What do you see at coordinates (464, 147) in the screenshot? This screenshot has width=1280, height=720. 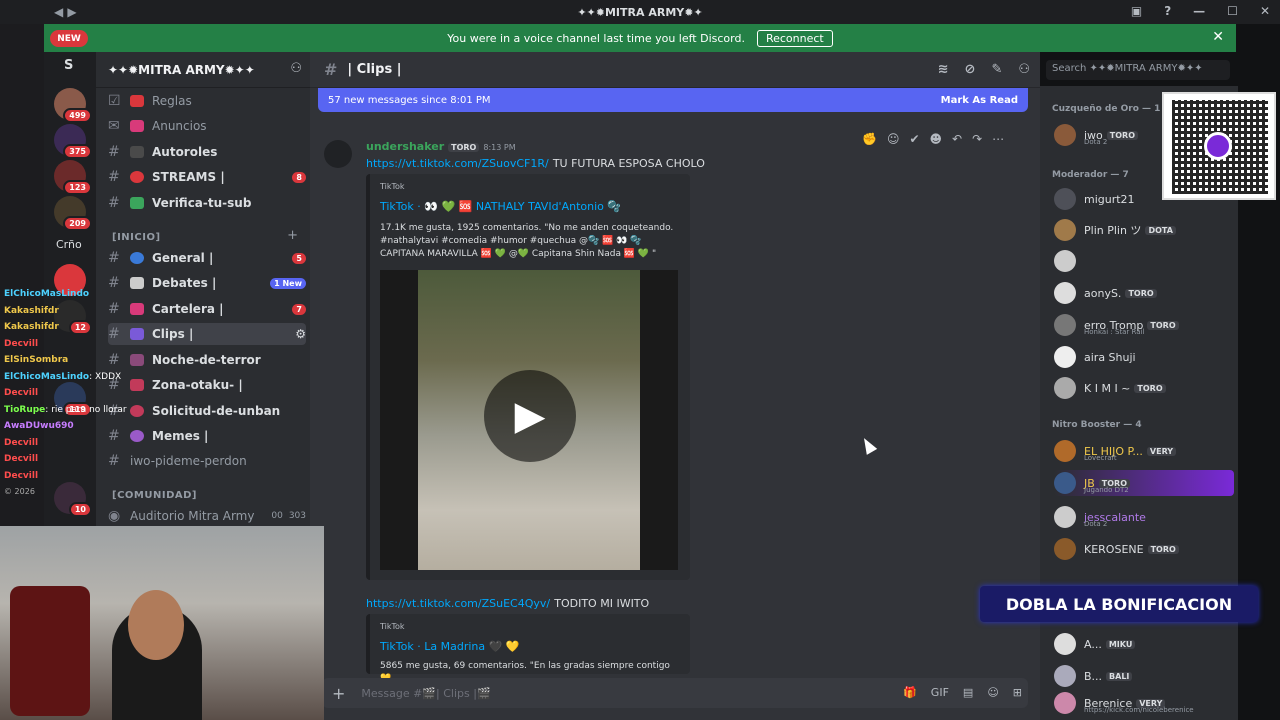 I see `role-tag: TORO` at bounding box center [464, 147].